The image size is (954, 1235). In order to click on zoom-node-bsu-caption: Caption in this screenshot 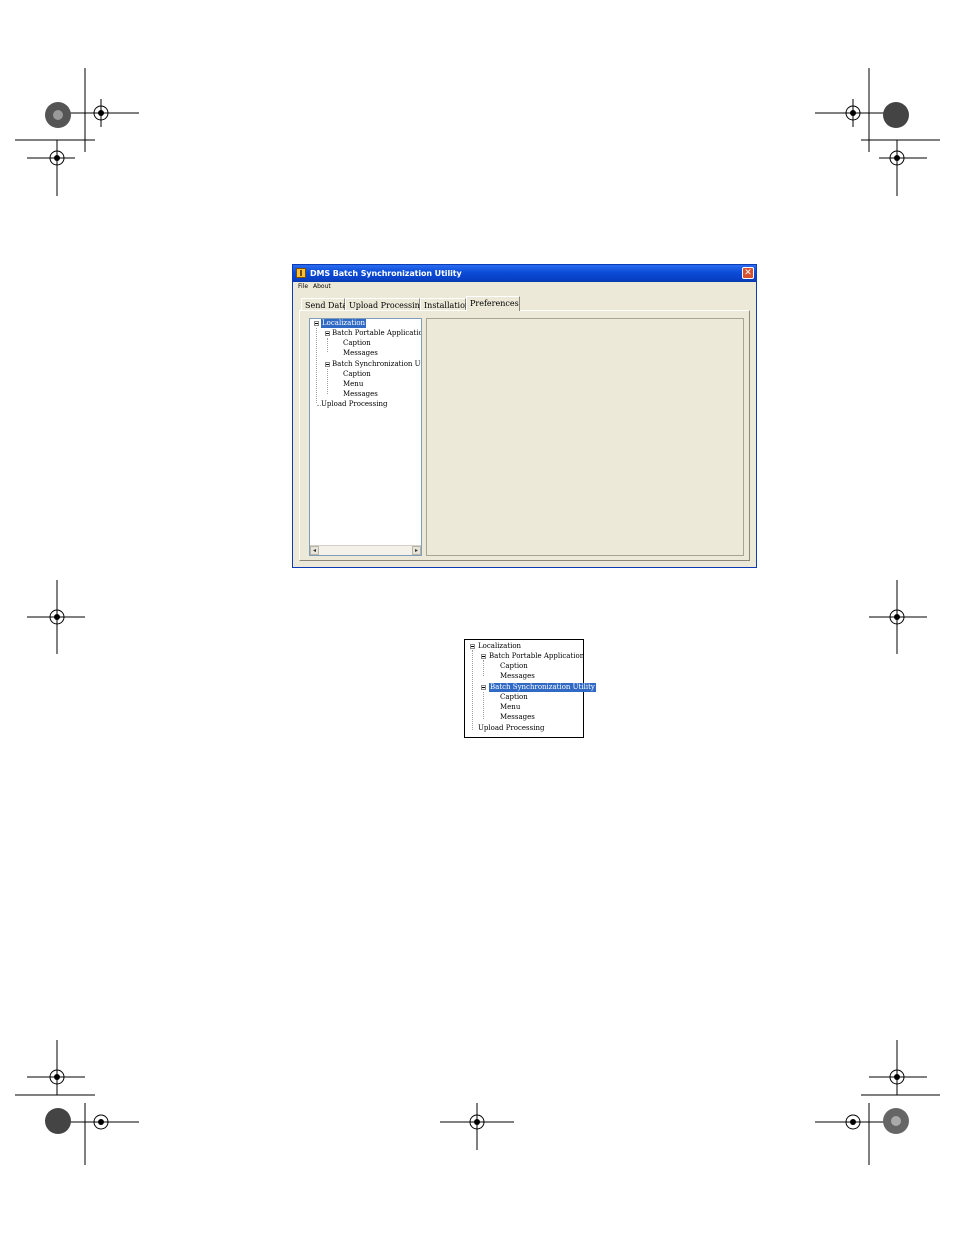, I will do `click(514, 697)`.